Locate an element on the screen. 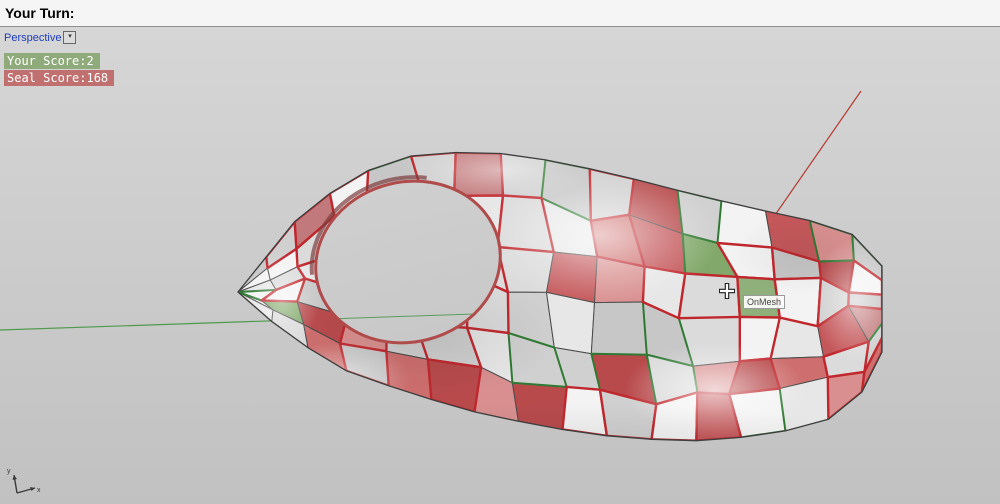  command-bar: Your Turn: is located at coordinates (500, 13).